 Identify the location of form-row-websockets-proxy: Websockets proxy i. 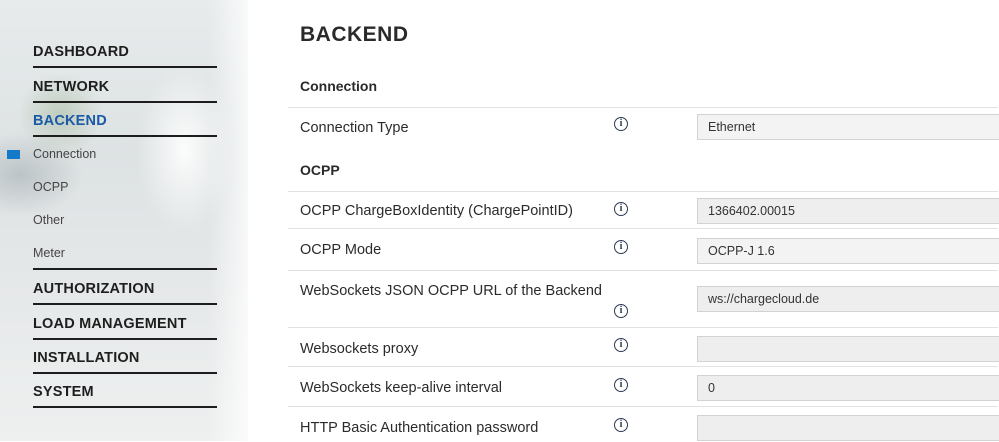
(643, 347).